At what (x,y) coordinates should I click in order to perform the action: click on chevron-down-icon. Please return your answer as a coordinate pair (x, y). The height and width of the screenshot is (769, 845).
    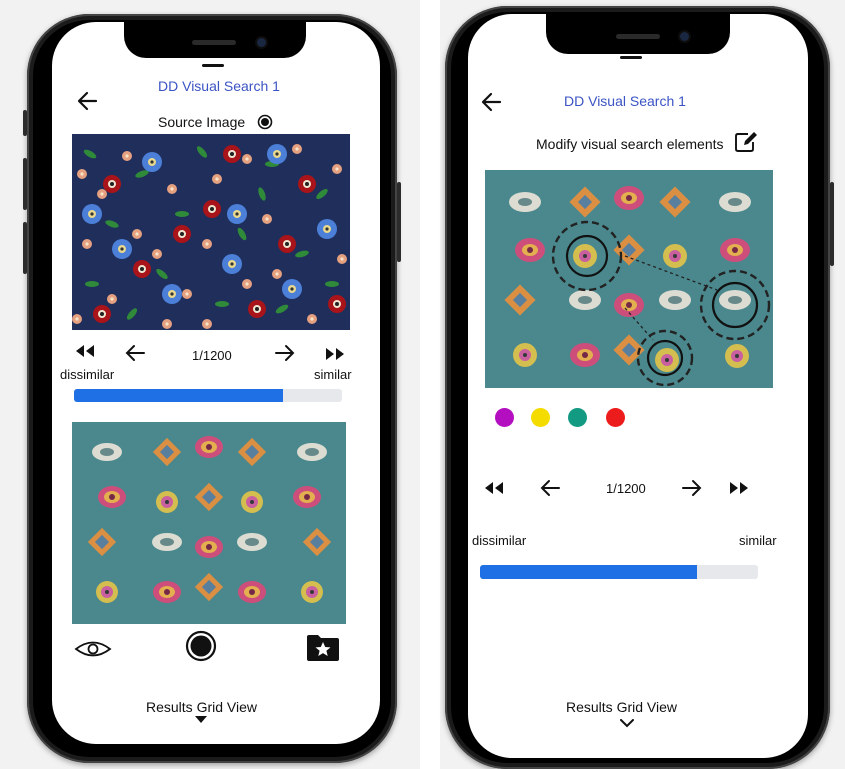
    Looking at the image, I should click on (627, 723).